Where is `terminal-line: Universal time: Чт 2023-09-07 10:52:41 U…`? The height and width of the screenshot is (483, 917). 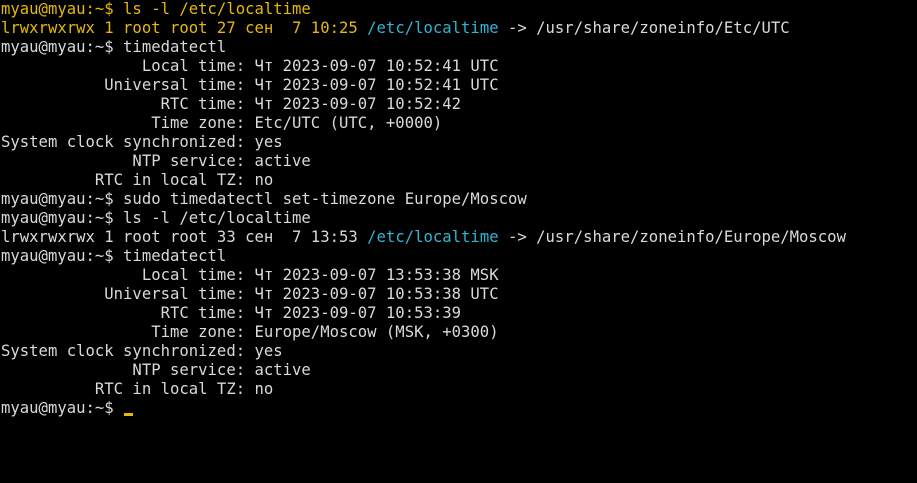 terminal-line: Universal time: Чт 2023-09-07 10:52:41 U… is located at coordinates (459, 85).